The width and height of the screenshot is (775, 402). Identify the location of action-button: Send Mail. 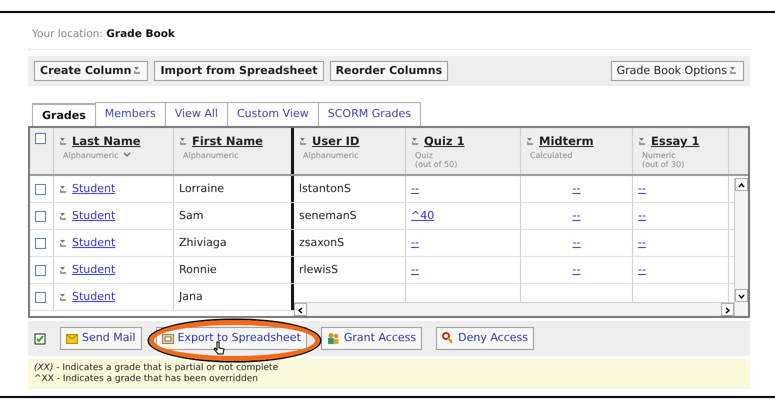
(101, 338).